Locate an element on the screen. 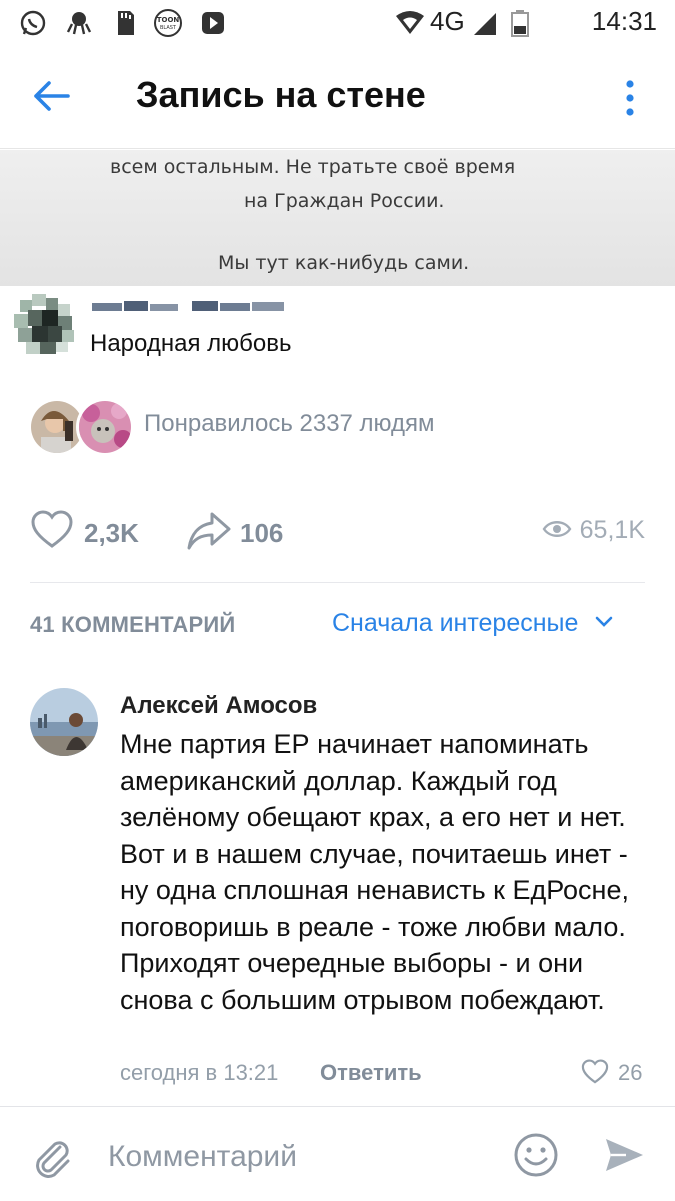  smiley-icon is located at coordinates (536, 1155).